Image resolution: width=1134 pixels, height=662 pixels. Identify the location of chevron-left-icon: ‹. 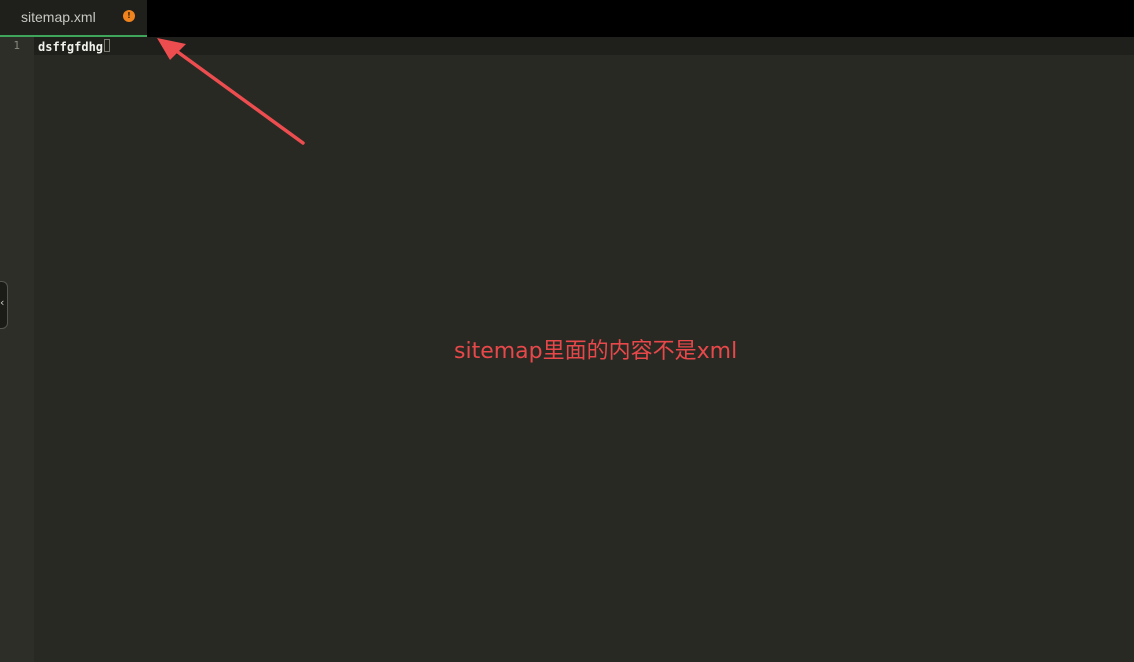
(2, 302).